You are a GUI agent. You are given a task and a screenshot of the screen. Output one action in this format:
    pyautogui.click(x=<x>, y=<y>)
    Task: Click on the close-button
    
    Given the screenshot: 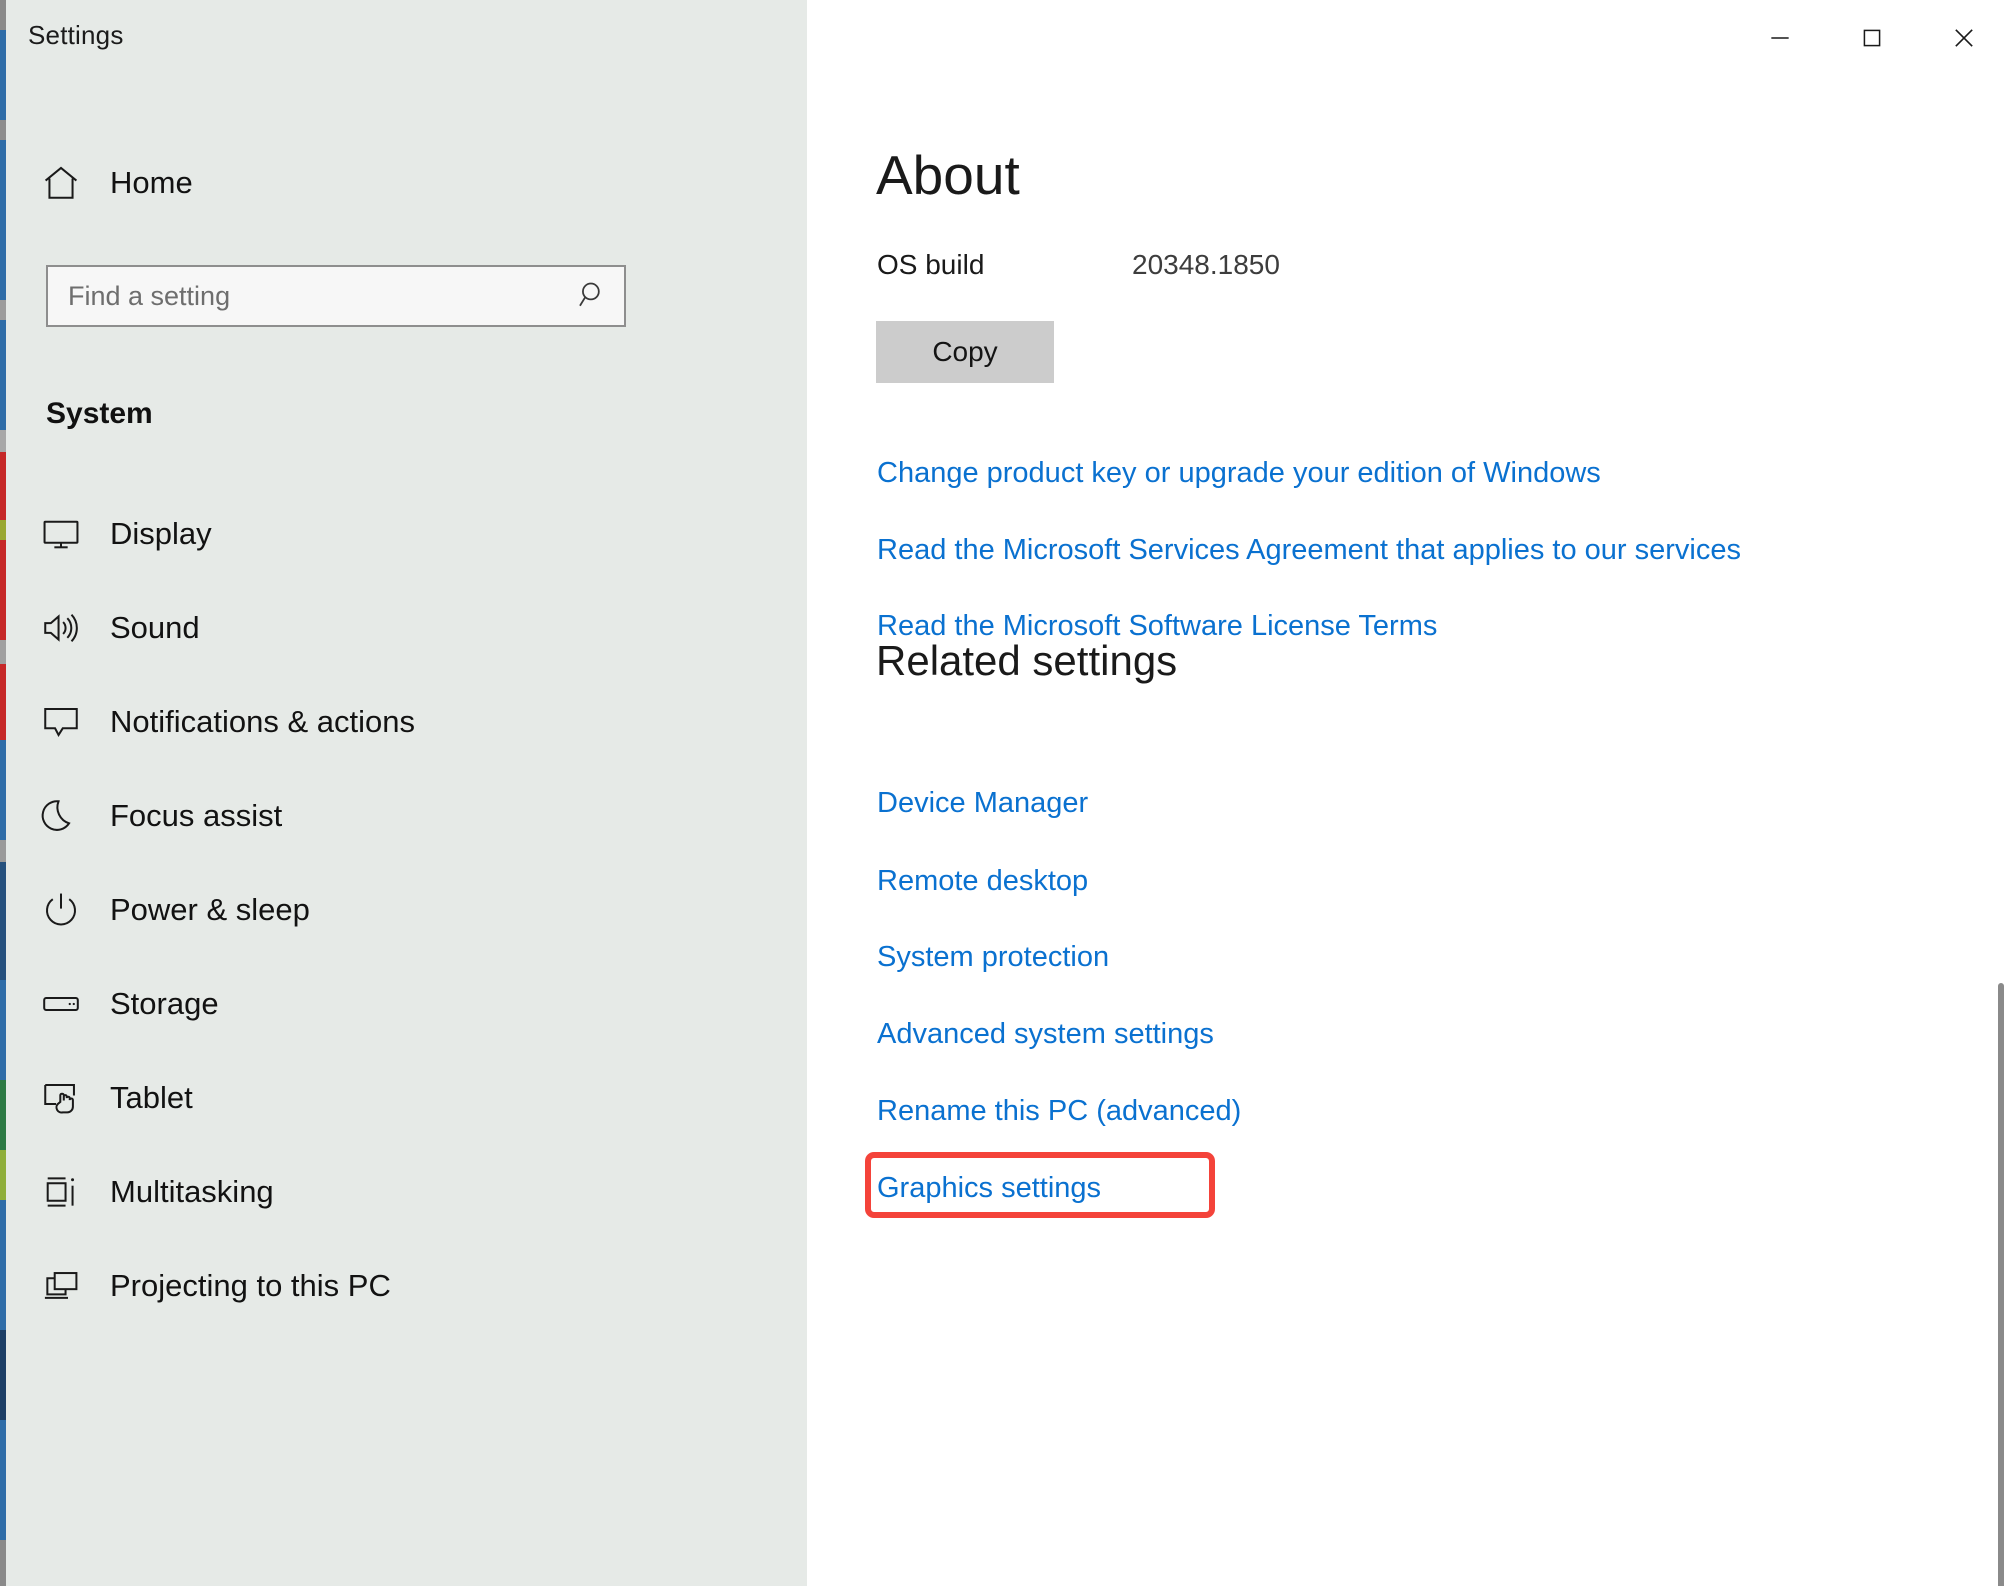 What is the action you would take?
    pyautogui.click(x=1964, y=39)
    